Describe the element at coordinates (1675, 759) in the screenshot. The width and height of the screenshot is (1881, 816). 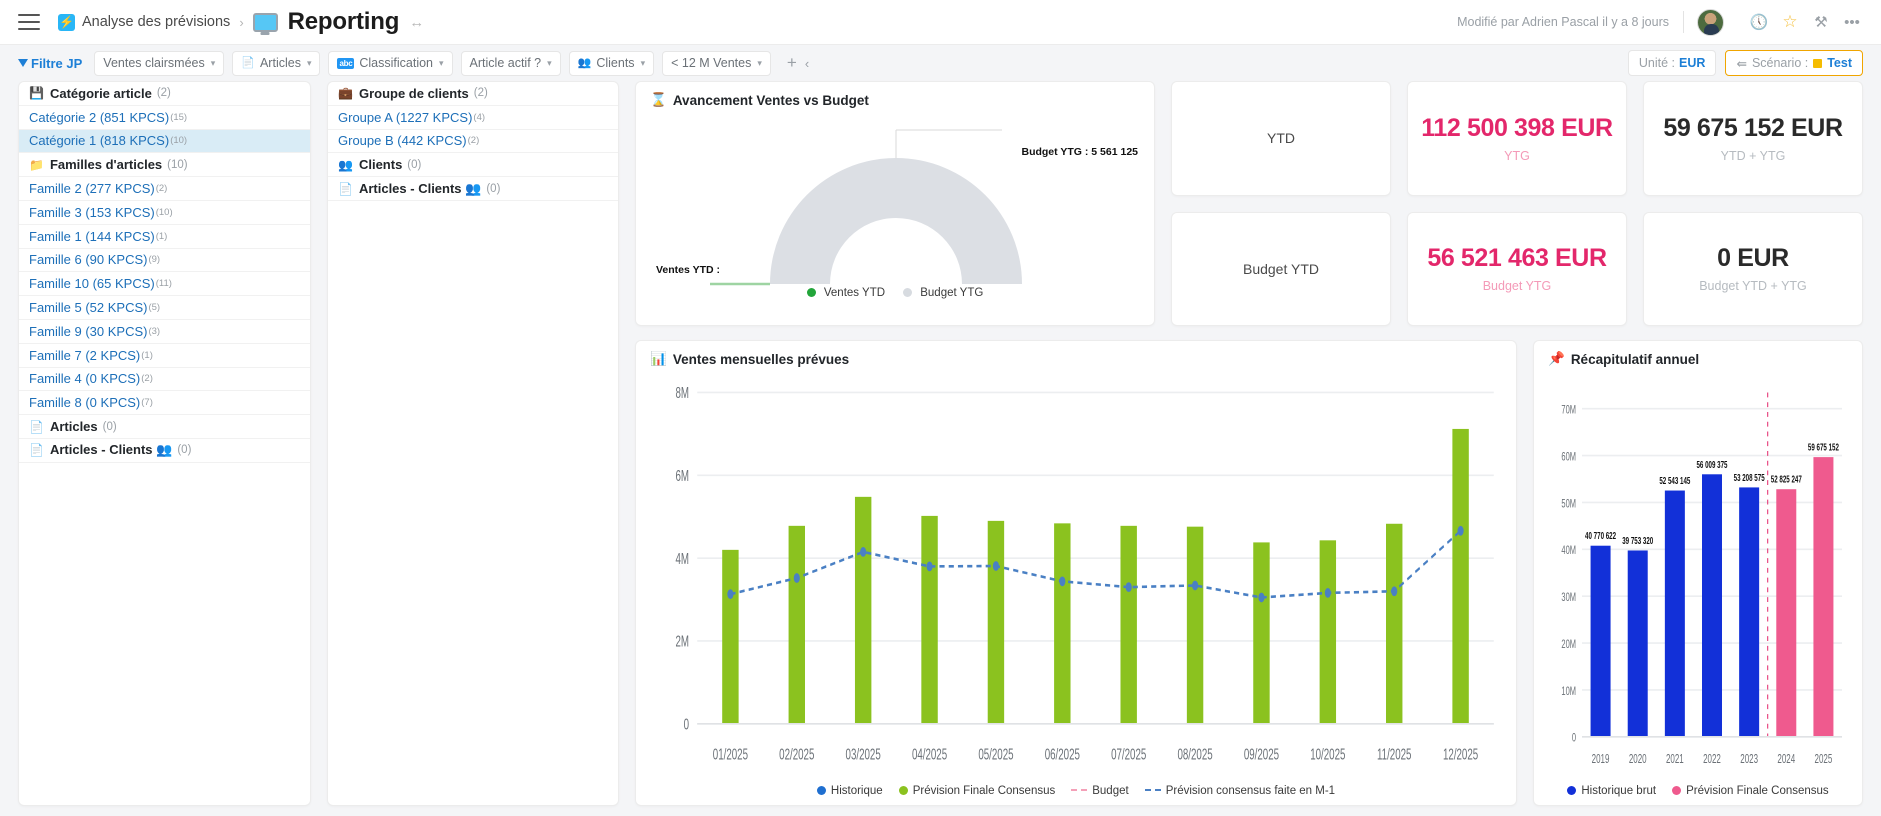
I see `annual-xtick-2: 2021` at that location.